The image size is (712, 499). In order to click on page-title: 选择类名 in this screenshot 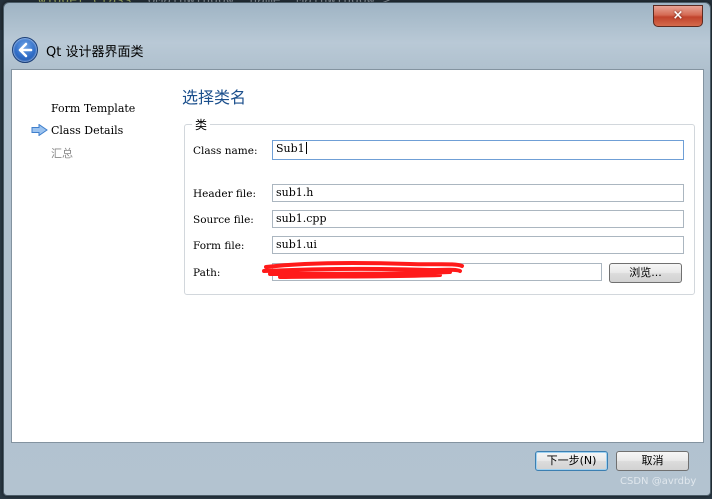, I will do `click(214, 97)`.